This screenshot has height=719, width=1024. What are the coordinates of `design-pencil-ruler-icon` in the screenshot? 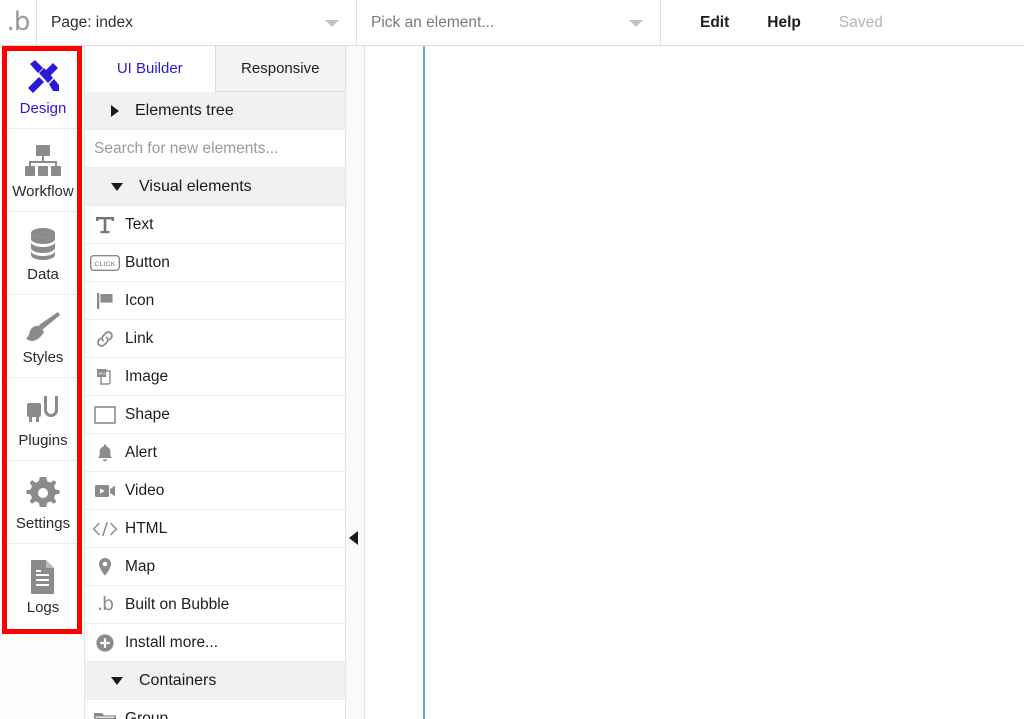 It's located at (43, 78).